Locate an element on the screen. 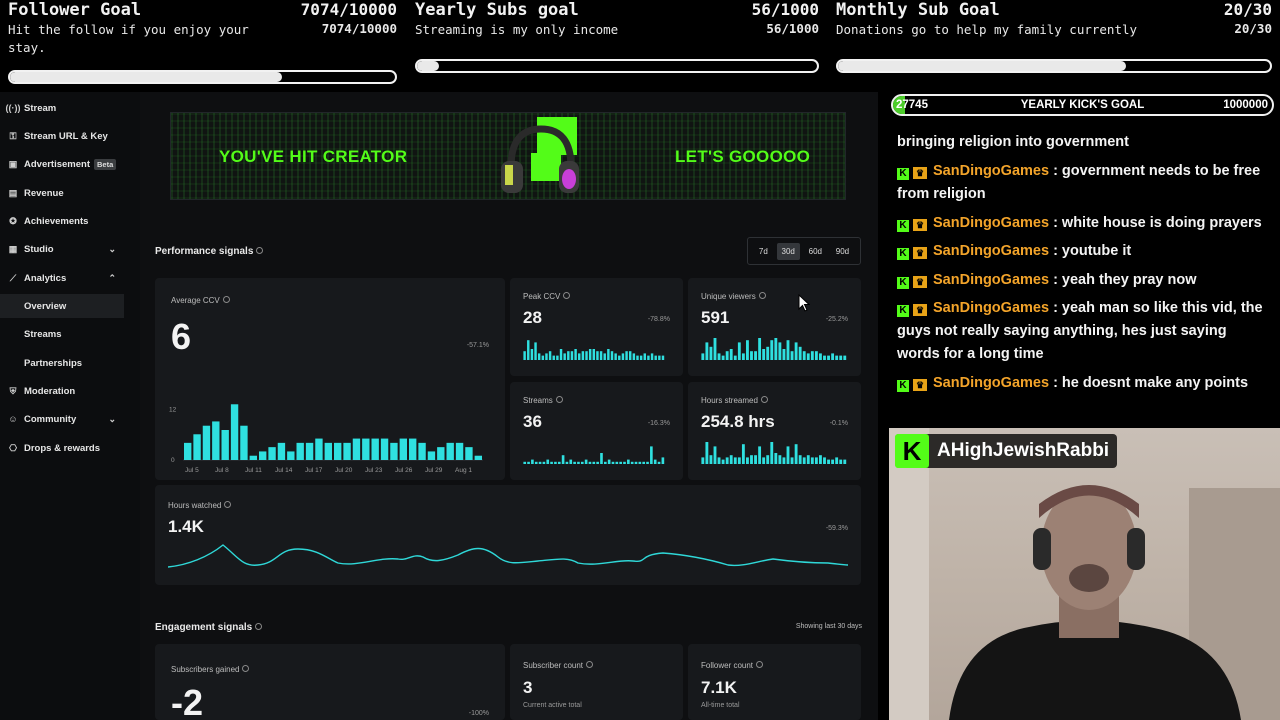 Image resolution: width=1280 pixels, height=720 pixels. metric-label: Follower count is located at coordinates (732, 665).